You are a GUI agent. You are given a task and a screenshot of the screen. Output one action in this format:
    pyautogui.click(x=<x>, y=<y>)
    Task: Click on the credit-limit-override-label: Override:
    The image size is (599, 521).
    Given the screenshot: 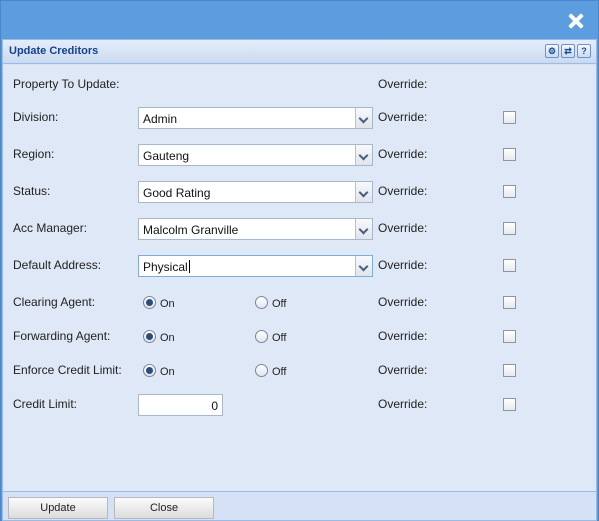 What is the action you would take?
    pyautogui.click(x=403, y=404)
    